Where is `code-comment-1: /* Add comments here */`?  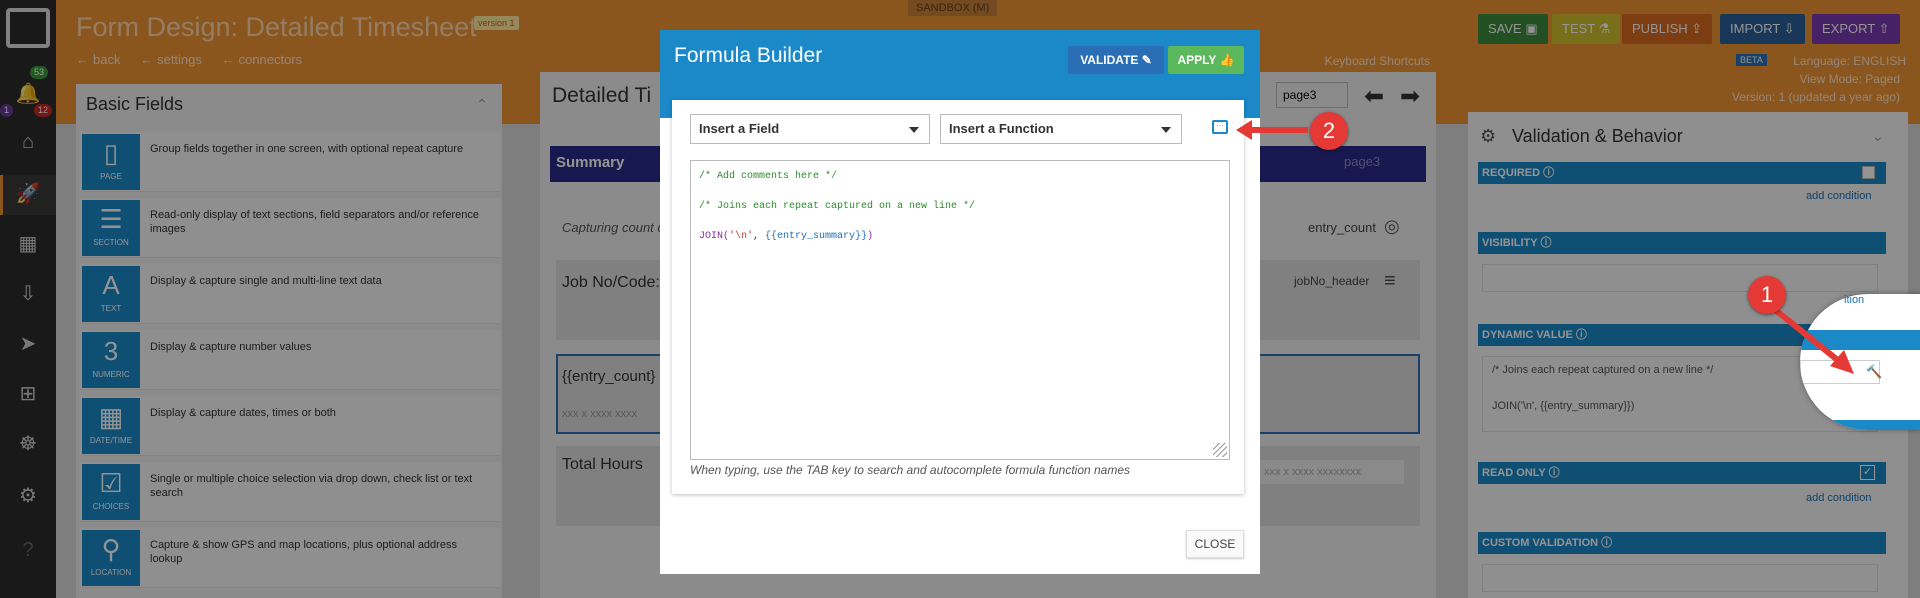
code-comment-1: /* Add comments here */ is located at coordinates (768, 176).